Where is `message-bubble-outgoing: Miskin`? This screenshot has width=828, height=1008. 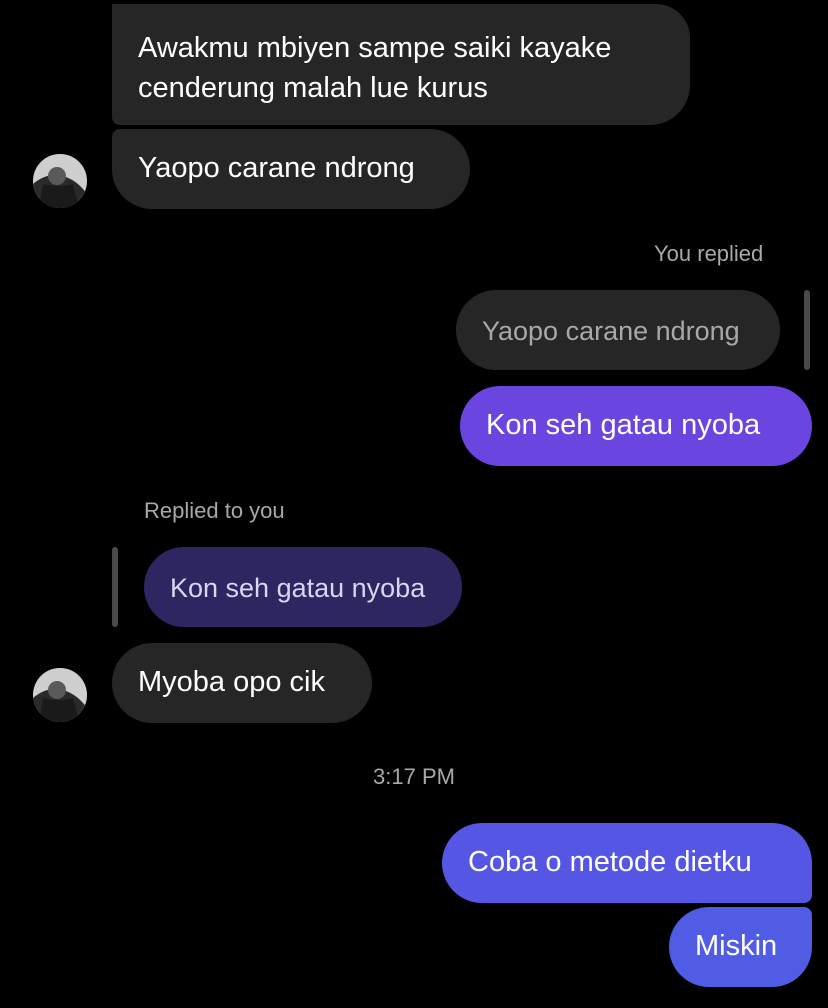
message-bubble-outgoing: Miskin is located at coordinates (740, 947).